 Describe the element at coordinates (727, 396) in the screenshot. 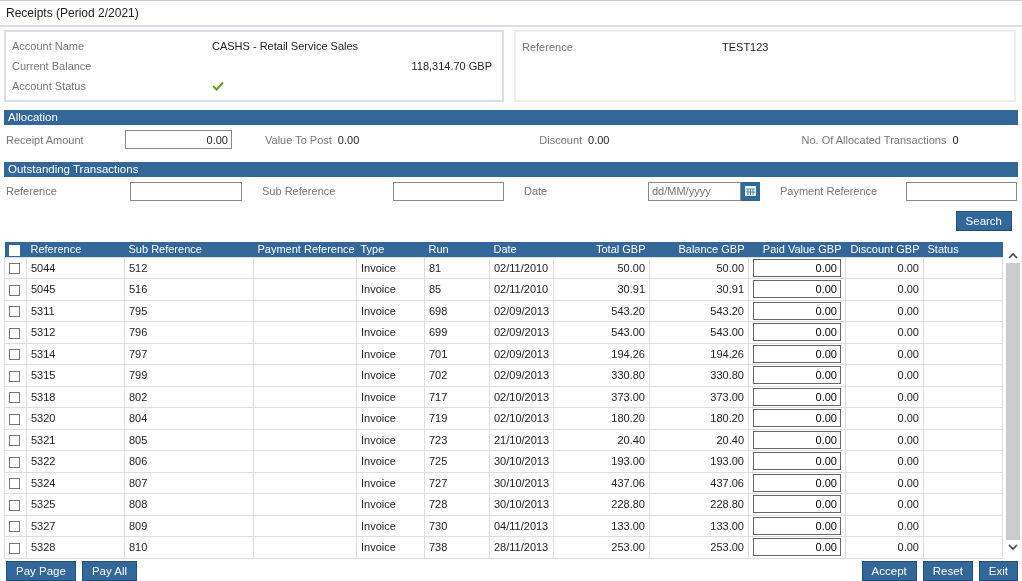

I see `table-cell: 373.00` at that location.